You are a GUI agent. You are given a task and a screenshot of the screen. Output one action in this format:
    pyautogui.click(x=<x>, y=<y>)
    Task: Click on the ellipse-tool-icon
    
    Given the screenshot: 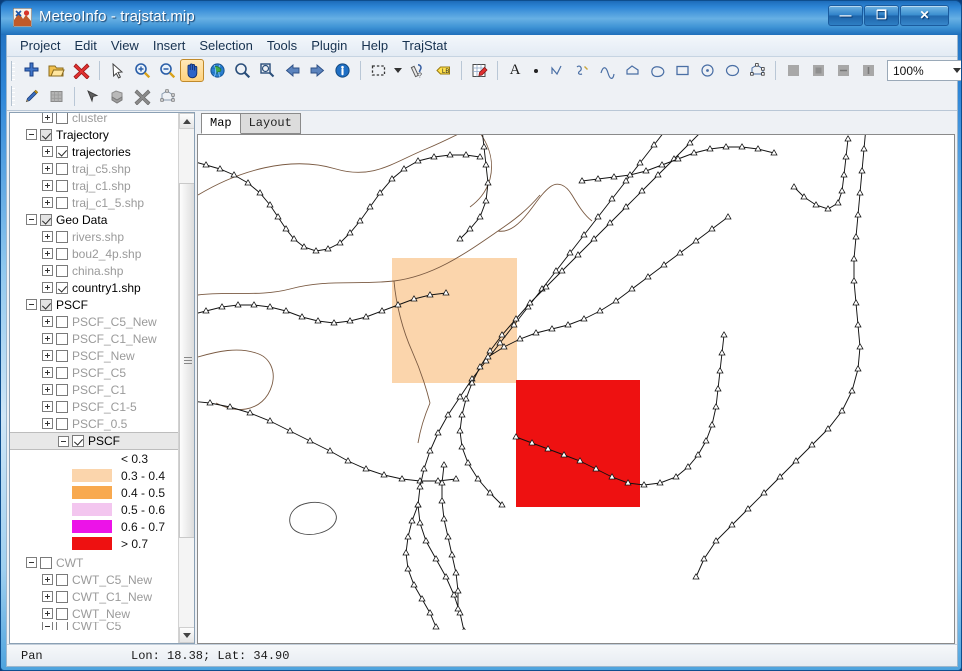 What is the action you would take?
    pyautogui.click(x=732, y=70)
    